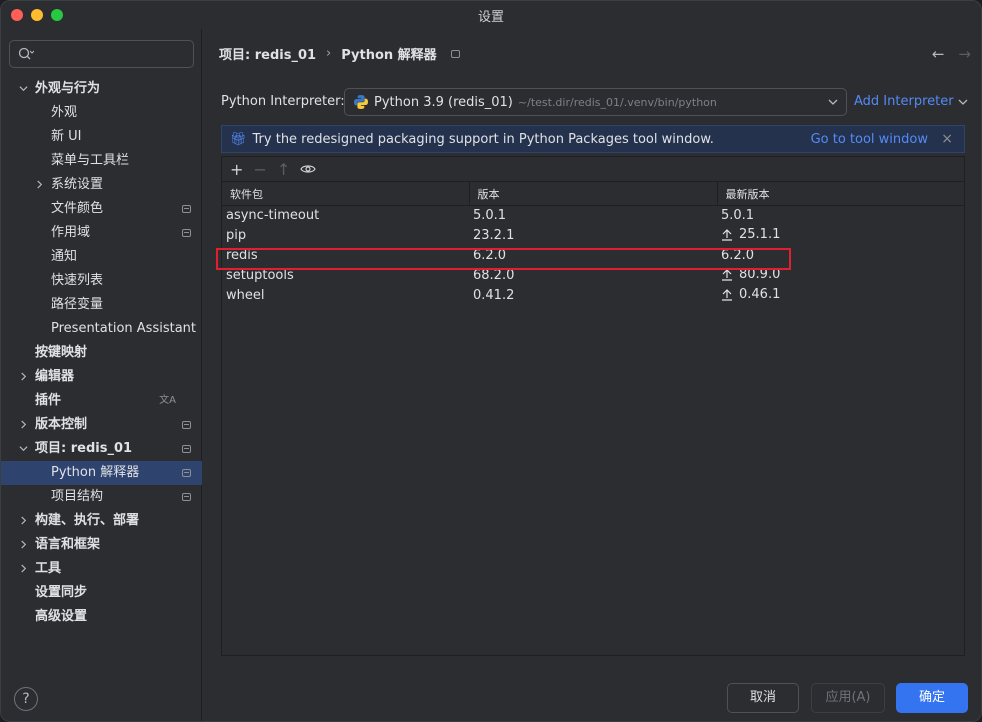  Describe the element at coordinates (593, 296) in the screenshot. I see `table-row: wheel 0.41.2 0.46.1` at that location.